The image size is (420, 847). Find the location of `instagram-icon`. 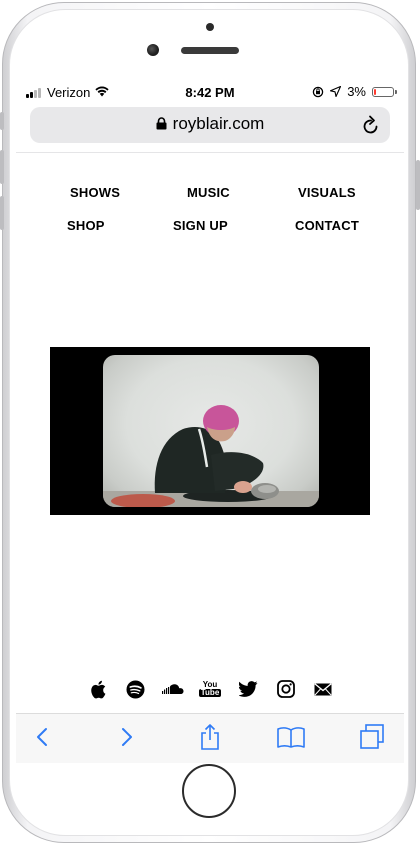

instagram-icon is located at coordinates (286, 689).